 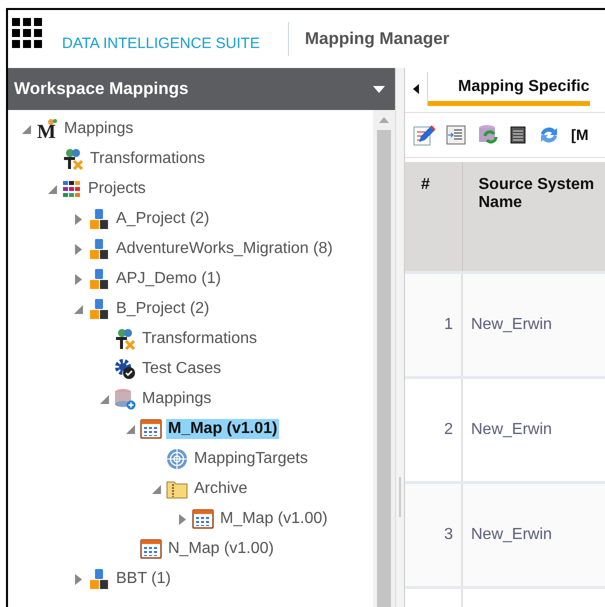 I want to click on table-cell: 3, so click(x=433, y=535).